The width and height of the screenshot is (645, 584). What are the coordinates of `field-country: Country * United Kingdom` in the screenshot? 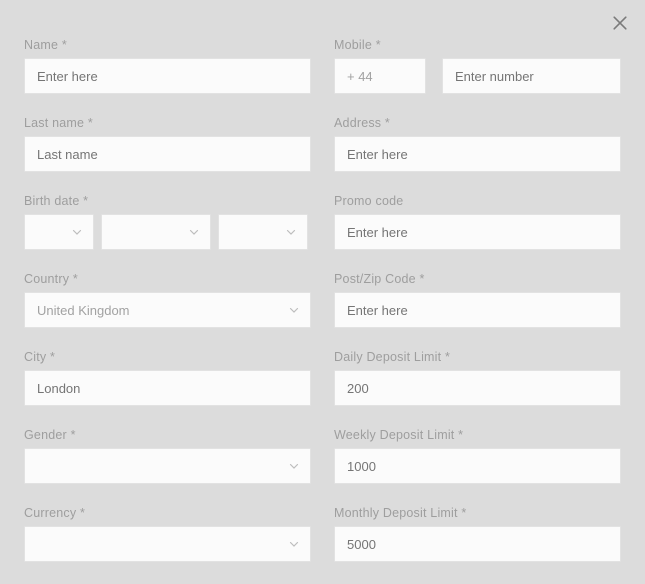 It's located at (167, 311).